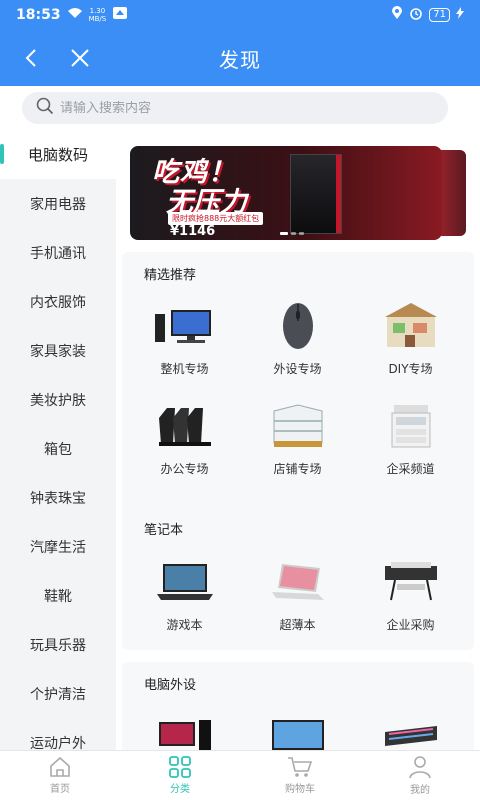 The width and height of the screenshot is (480, 800). I want to click on search-input, so click(230, 108).